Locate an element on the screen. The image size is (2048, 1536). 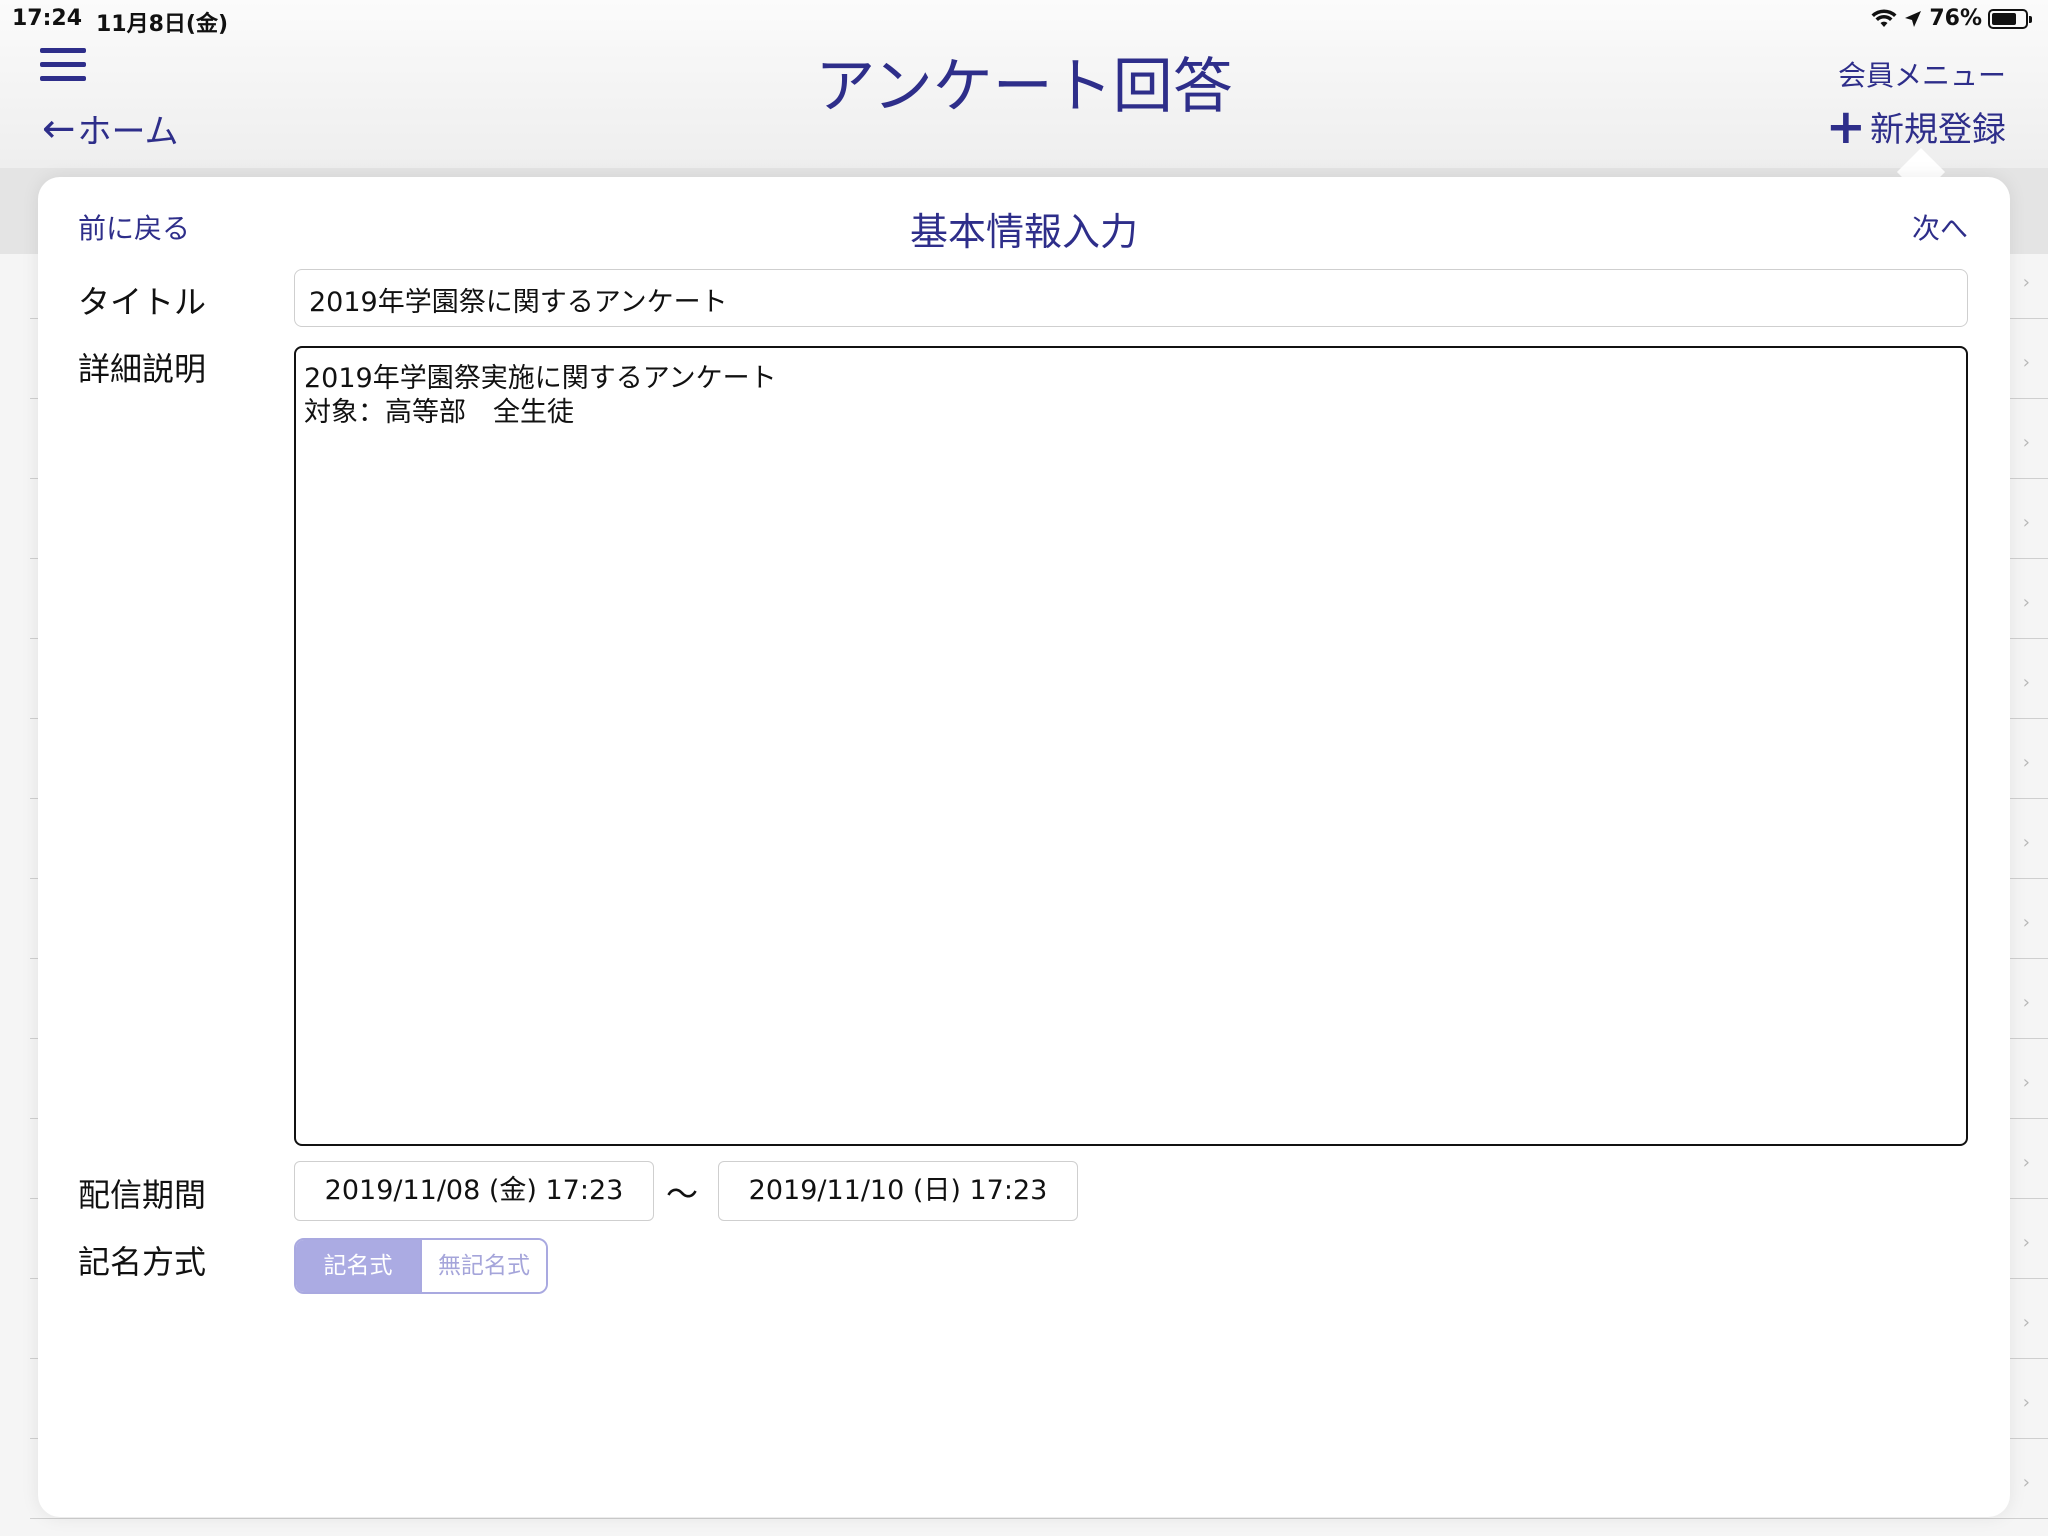
popover-title: 基本情報入力 is located at coordinates (1023, 232).